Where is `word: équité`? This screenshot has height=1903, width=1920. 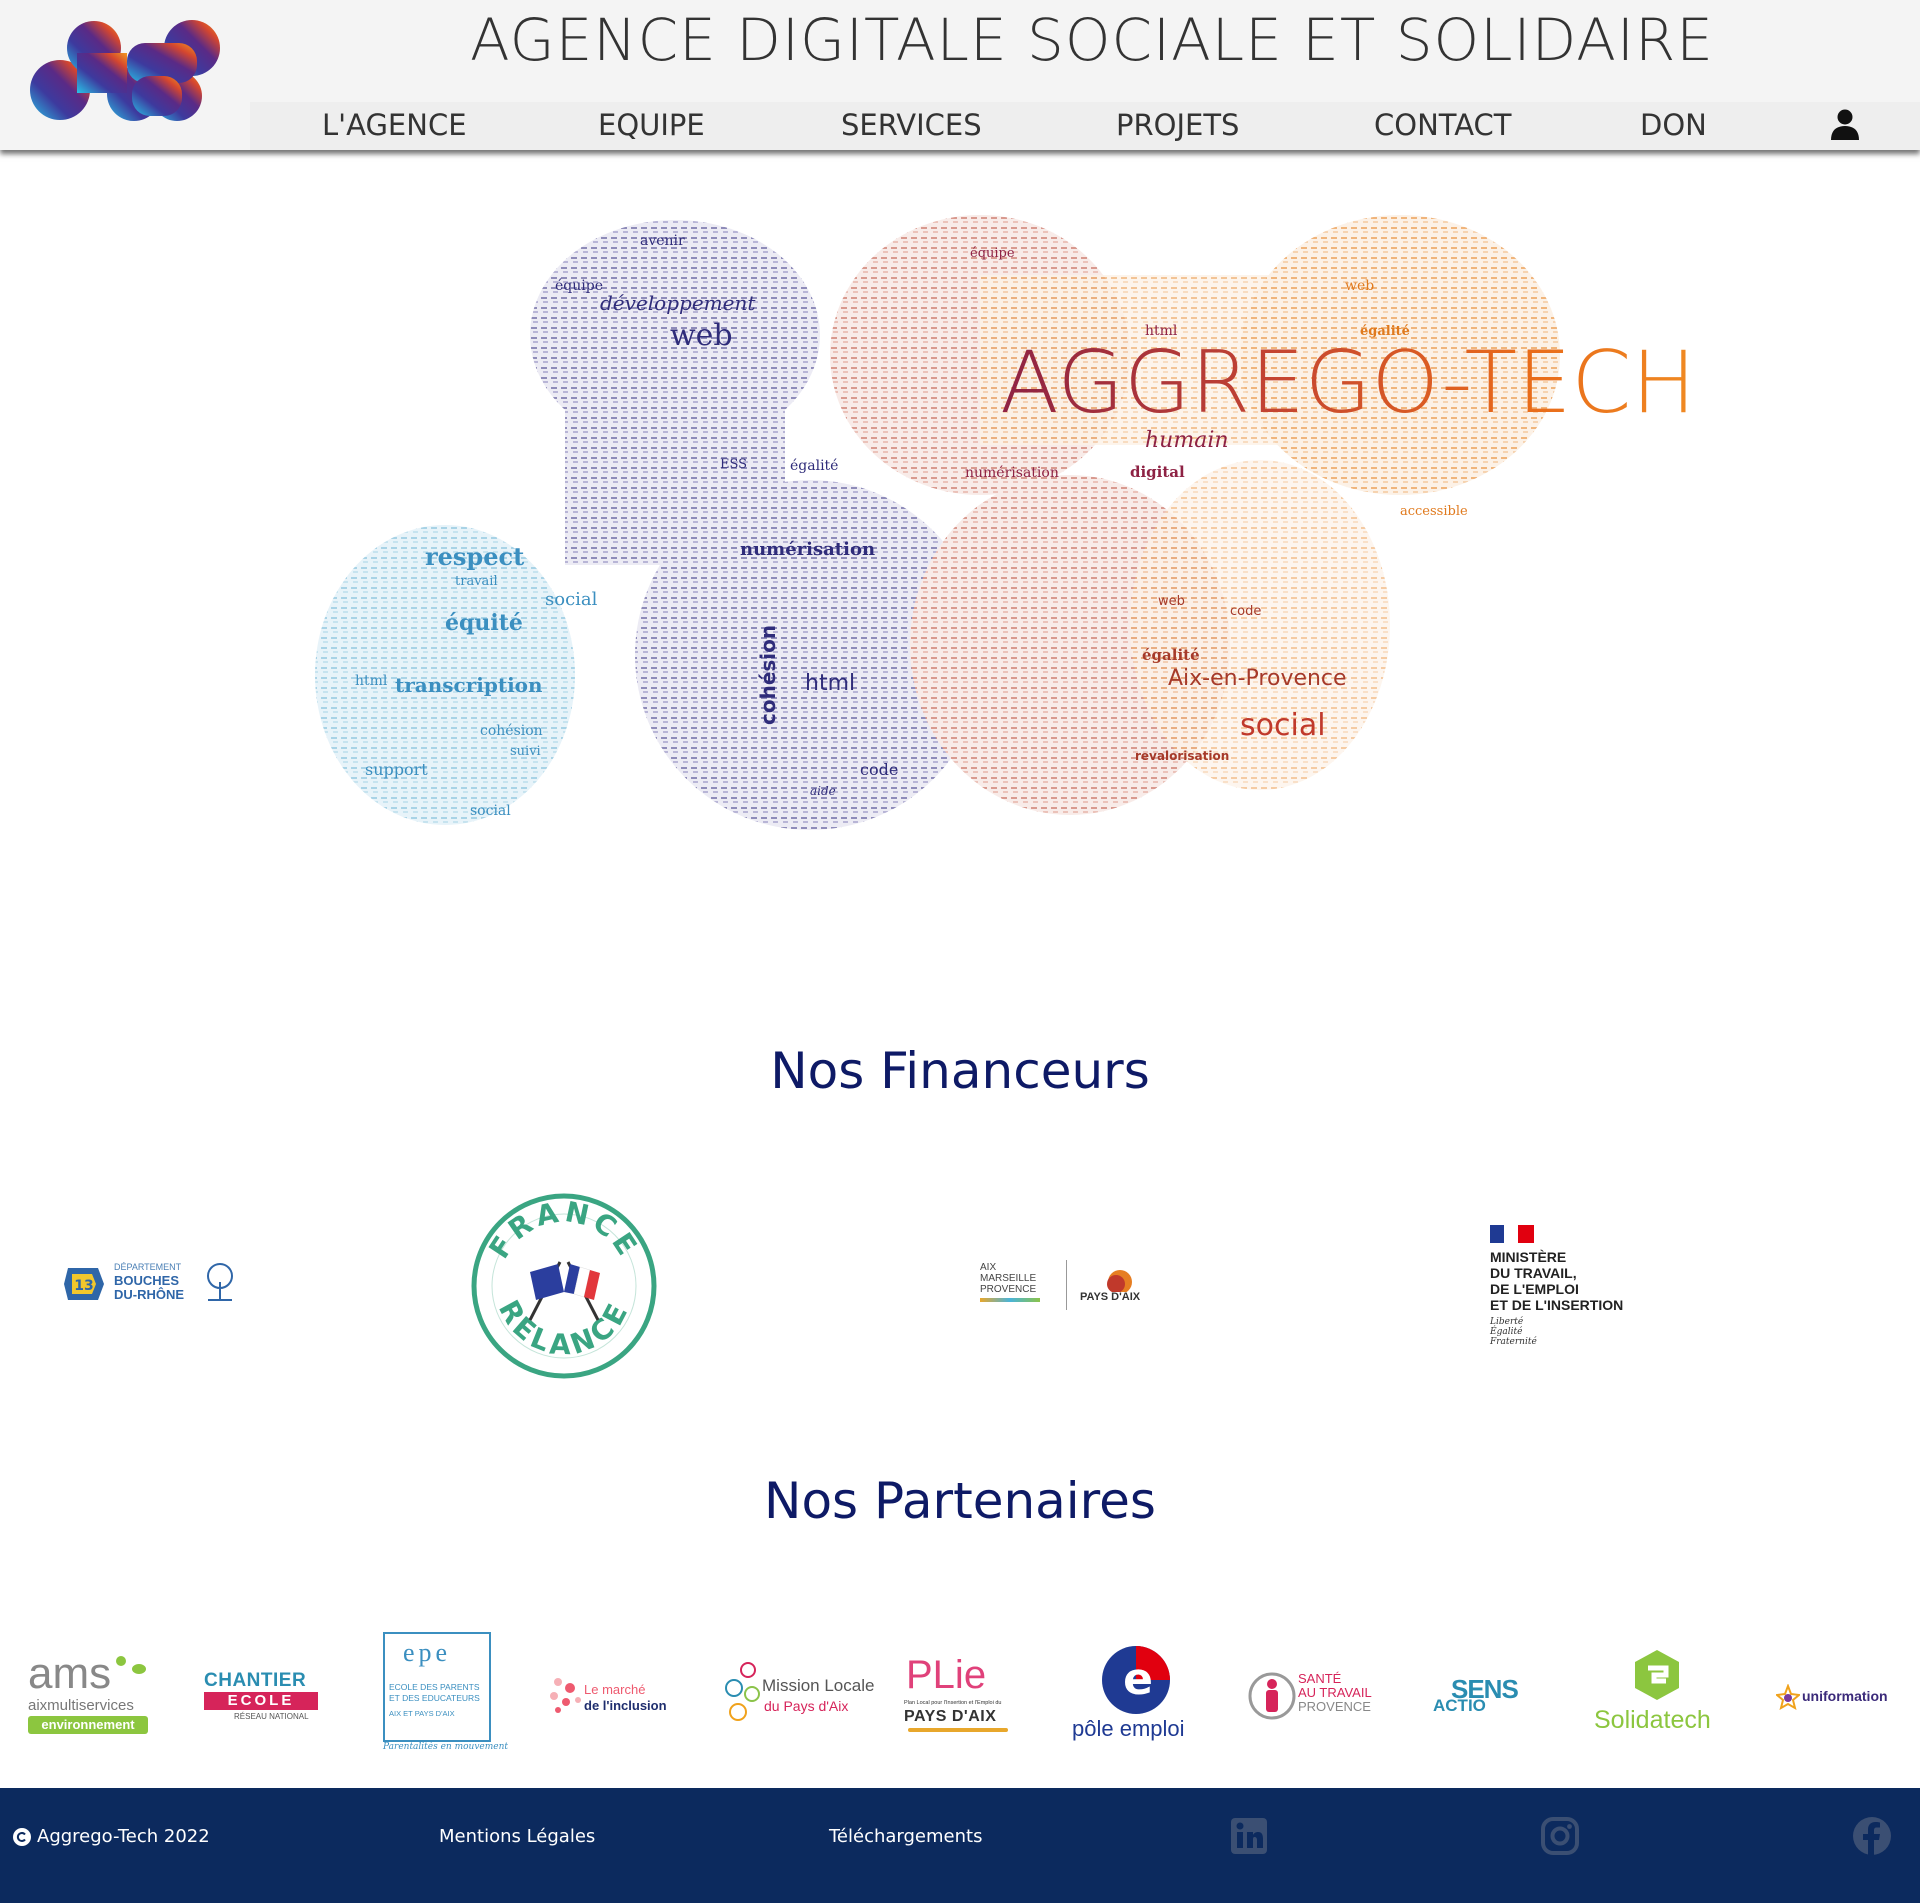 word: équité is located at coordinates (484, 623).